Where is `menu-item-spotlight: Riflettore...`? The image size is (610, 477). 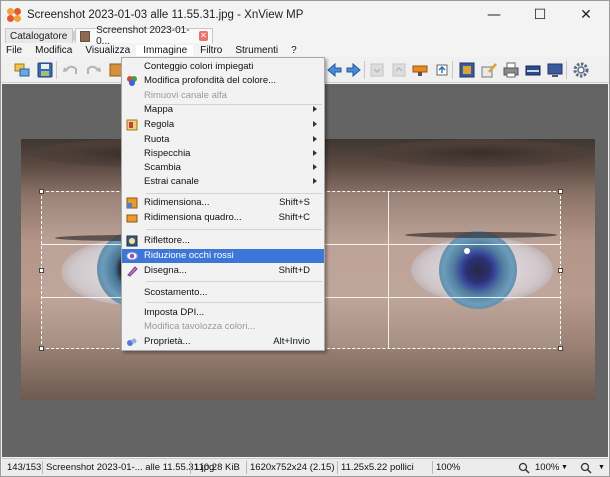
menu-item-spotlight: Riflettore... is located at coordinates (223, 241).